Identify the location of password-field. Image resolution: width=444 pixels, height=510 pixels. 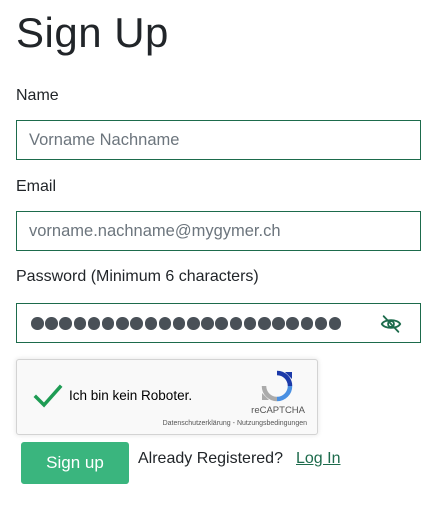
(218, 323).